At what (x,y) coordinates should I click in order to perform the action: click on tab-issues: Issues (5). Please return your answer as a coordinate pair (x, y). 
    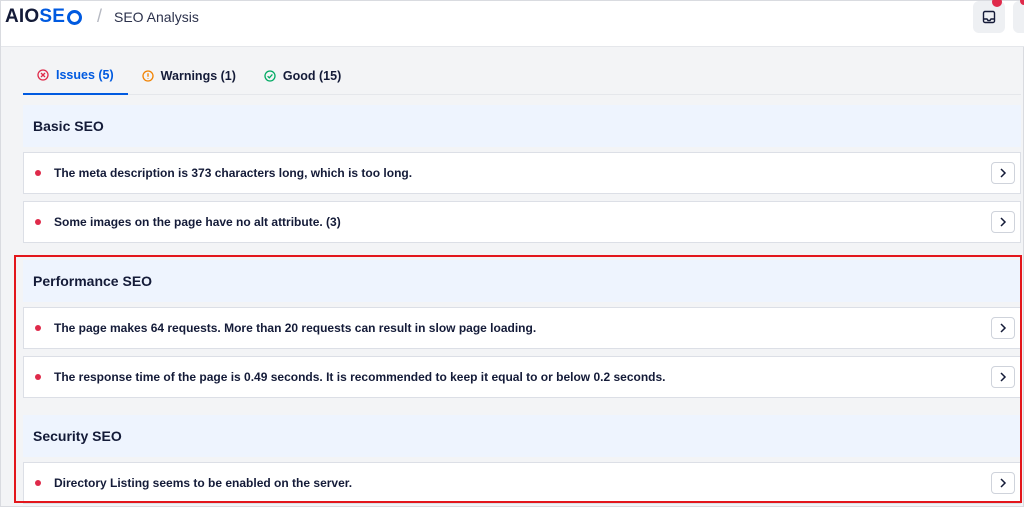
    Looking at the image, I should click on (75, 76).